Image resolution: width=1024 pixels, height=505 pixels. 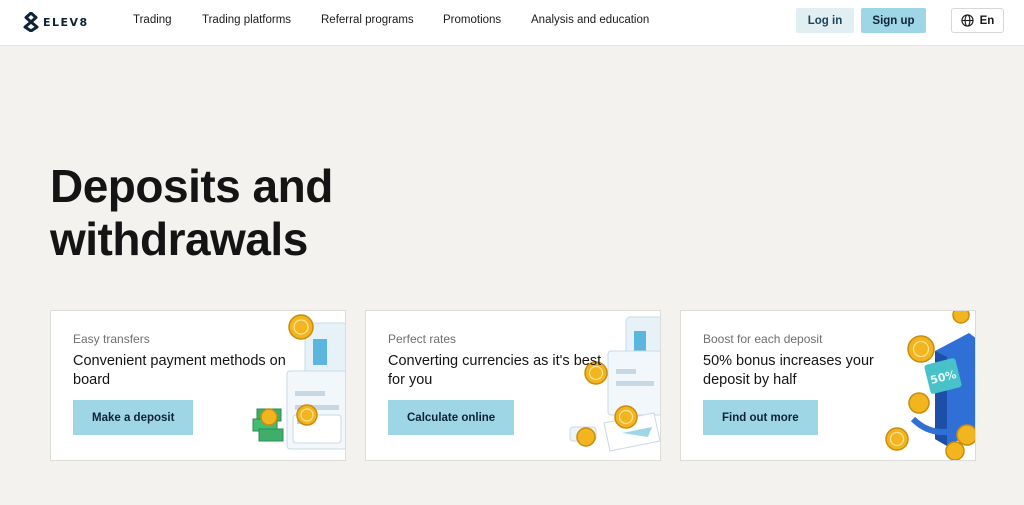 What do you see at coordinates (451, 417) in the screenshot?
I see `calculate-online-button: Calculate online` at bounding box center [451, 417].